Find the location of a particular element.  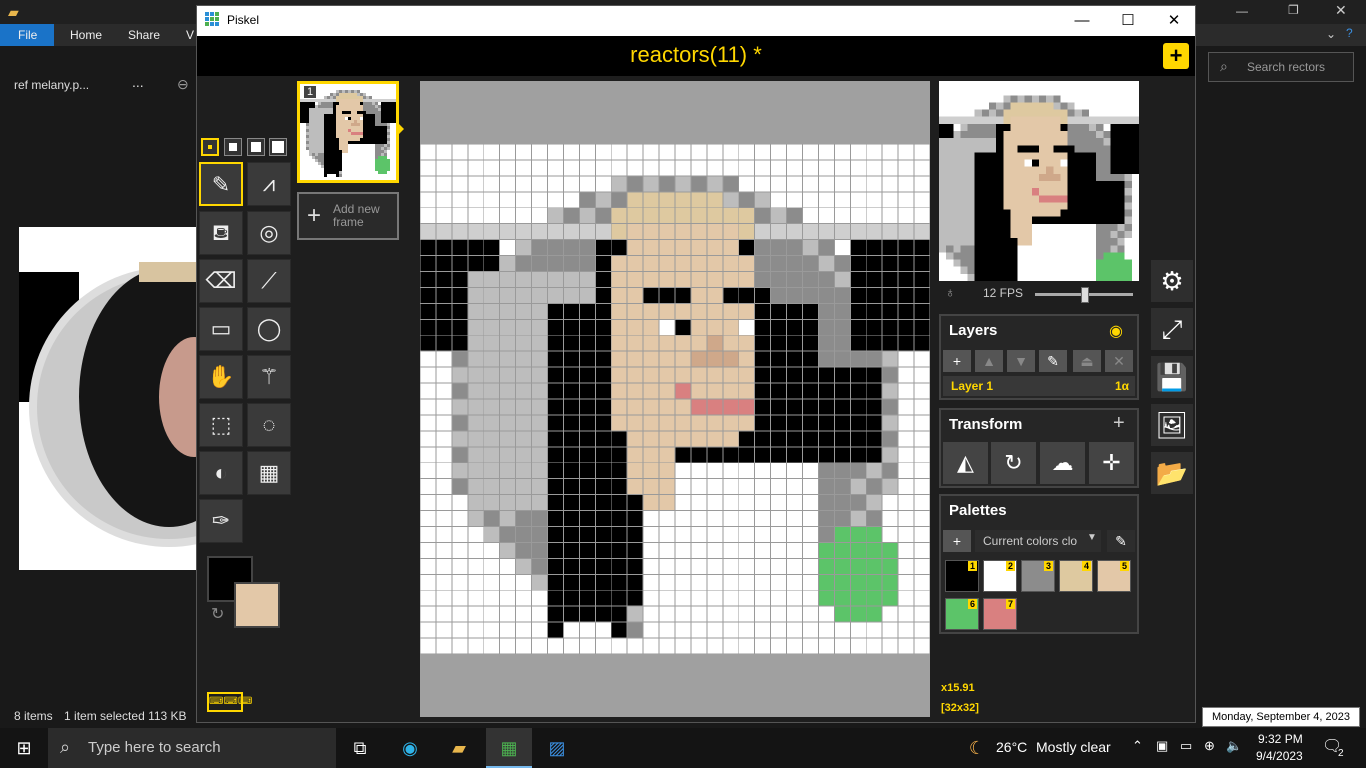

floppy-icon: 💾 is located at coordinates (1172, 377).